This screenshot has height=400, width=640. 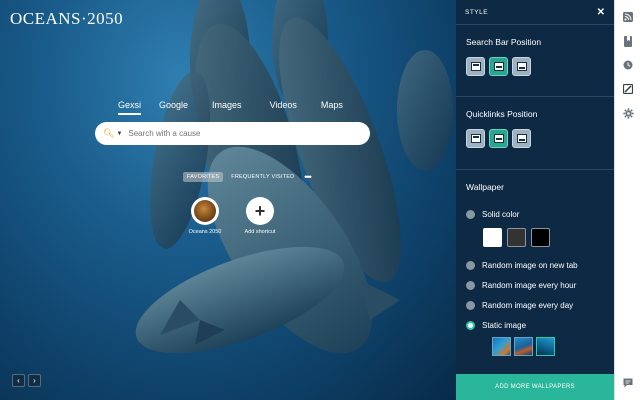 I want to click on ql-position-top-button, so click(x=475, y=138).